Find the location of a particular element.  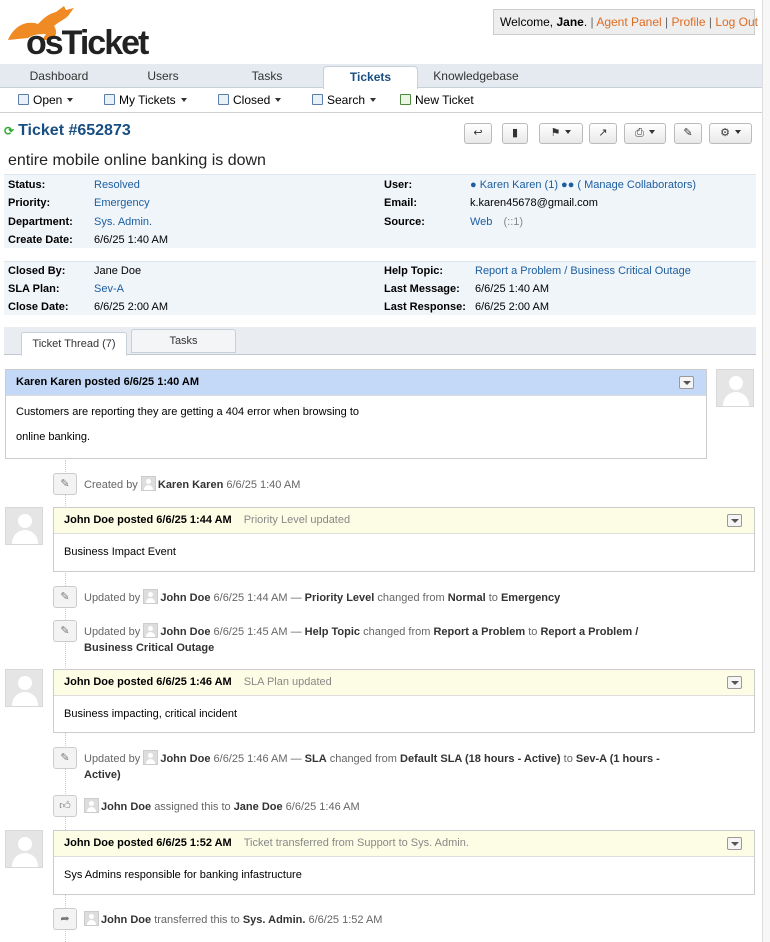

pdf-button: ▮ is located at coordinates (515, 133).